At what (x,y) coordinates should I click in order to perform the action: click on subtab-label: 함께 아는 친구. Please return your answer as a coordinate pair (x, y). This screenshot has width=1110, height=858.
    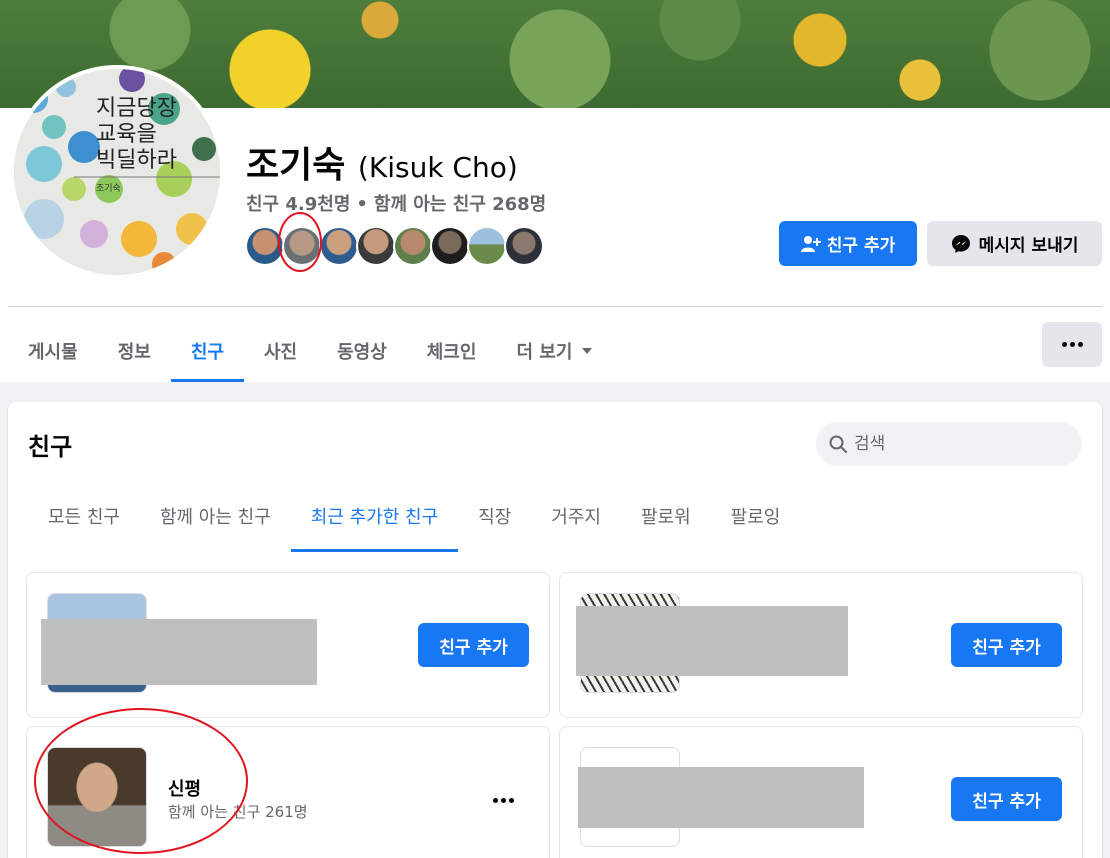
    Looking at the image, I should click on (215, 517).